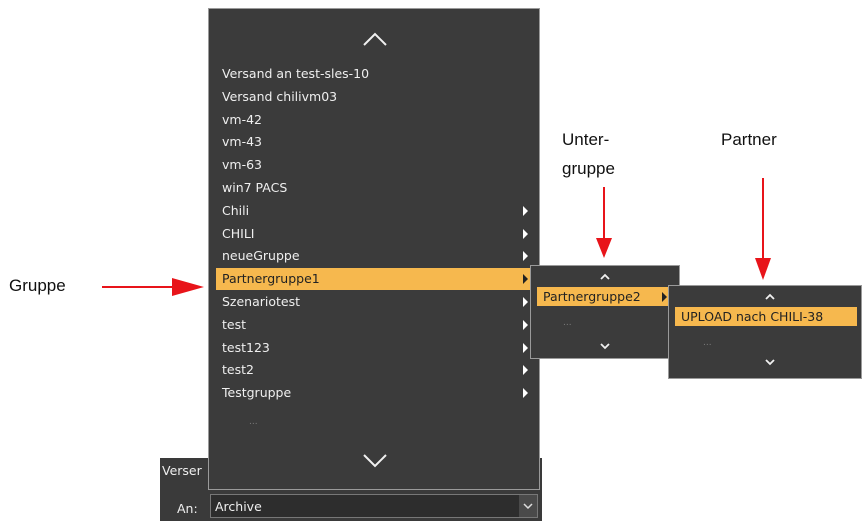  I want to click on menu-item: Partnergruppe2, so click(605, 296).